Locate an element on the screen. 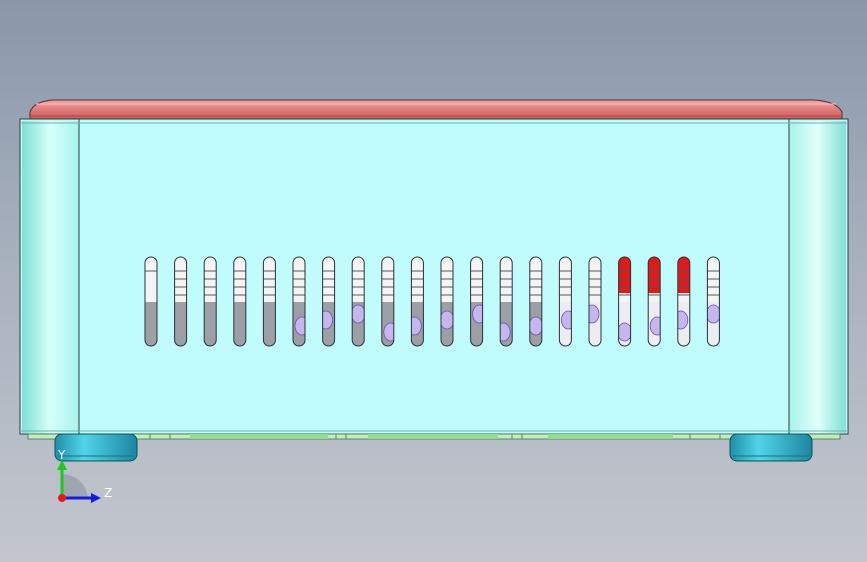 The image size is (867, 562). z-axis-label: Z is located at coordinates (108, 493).